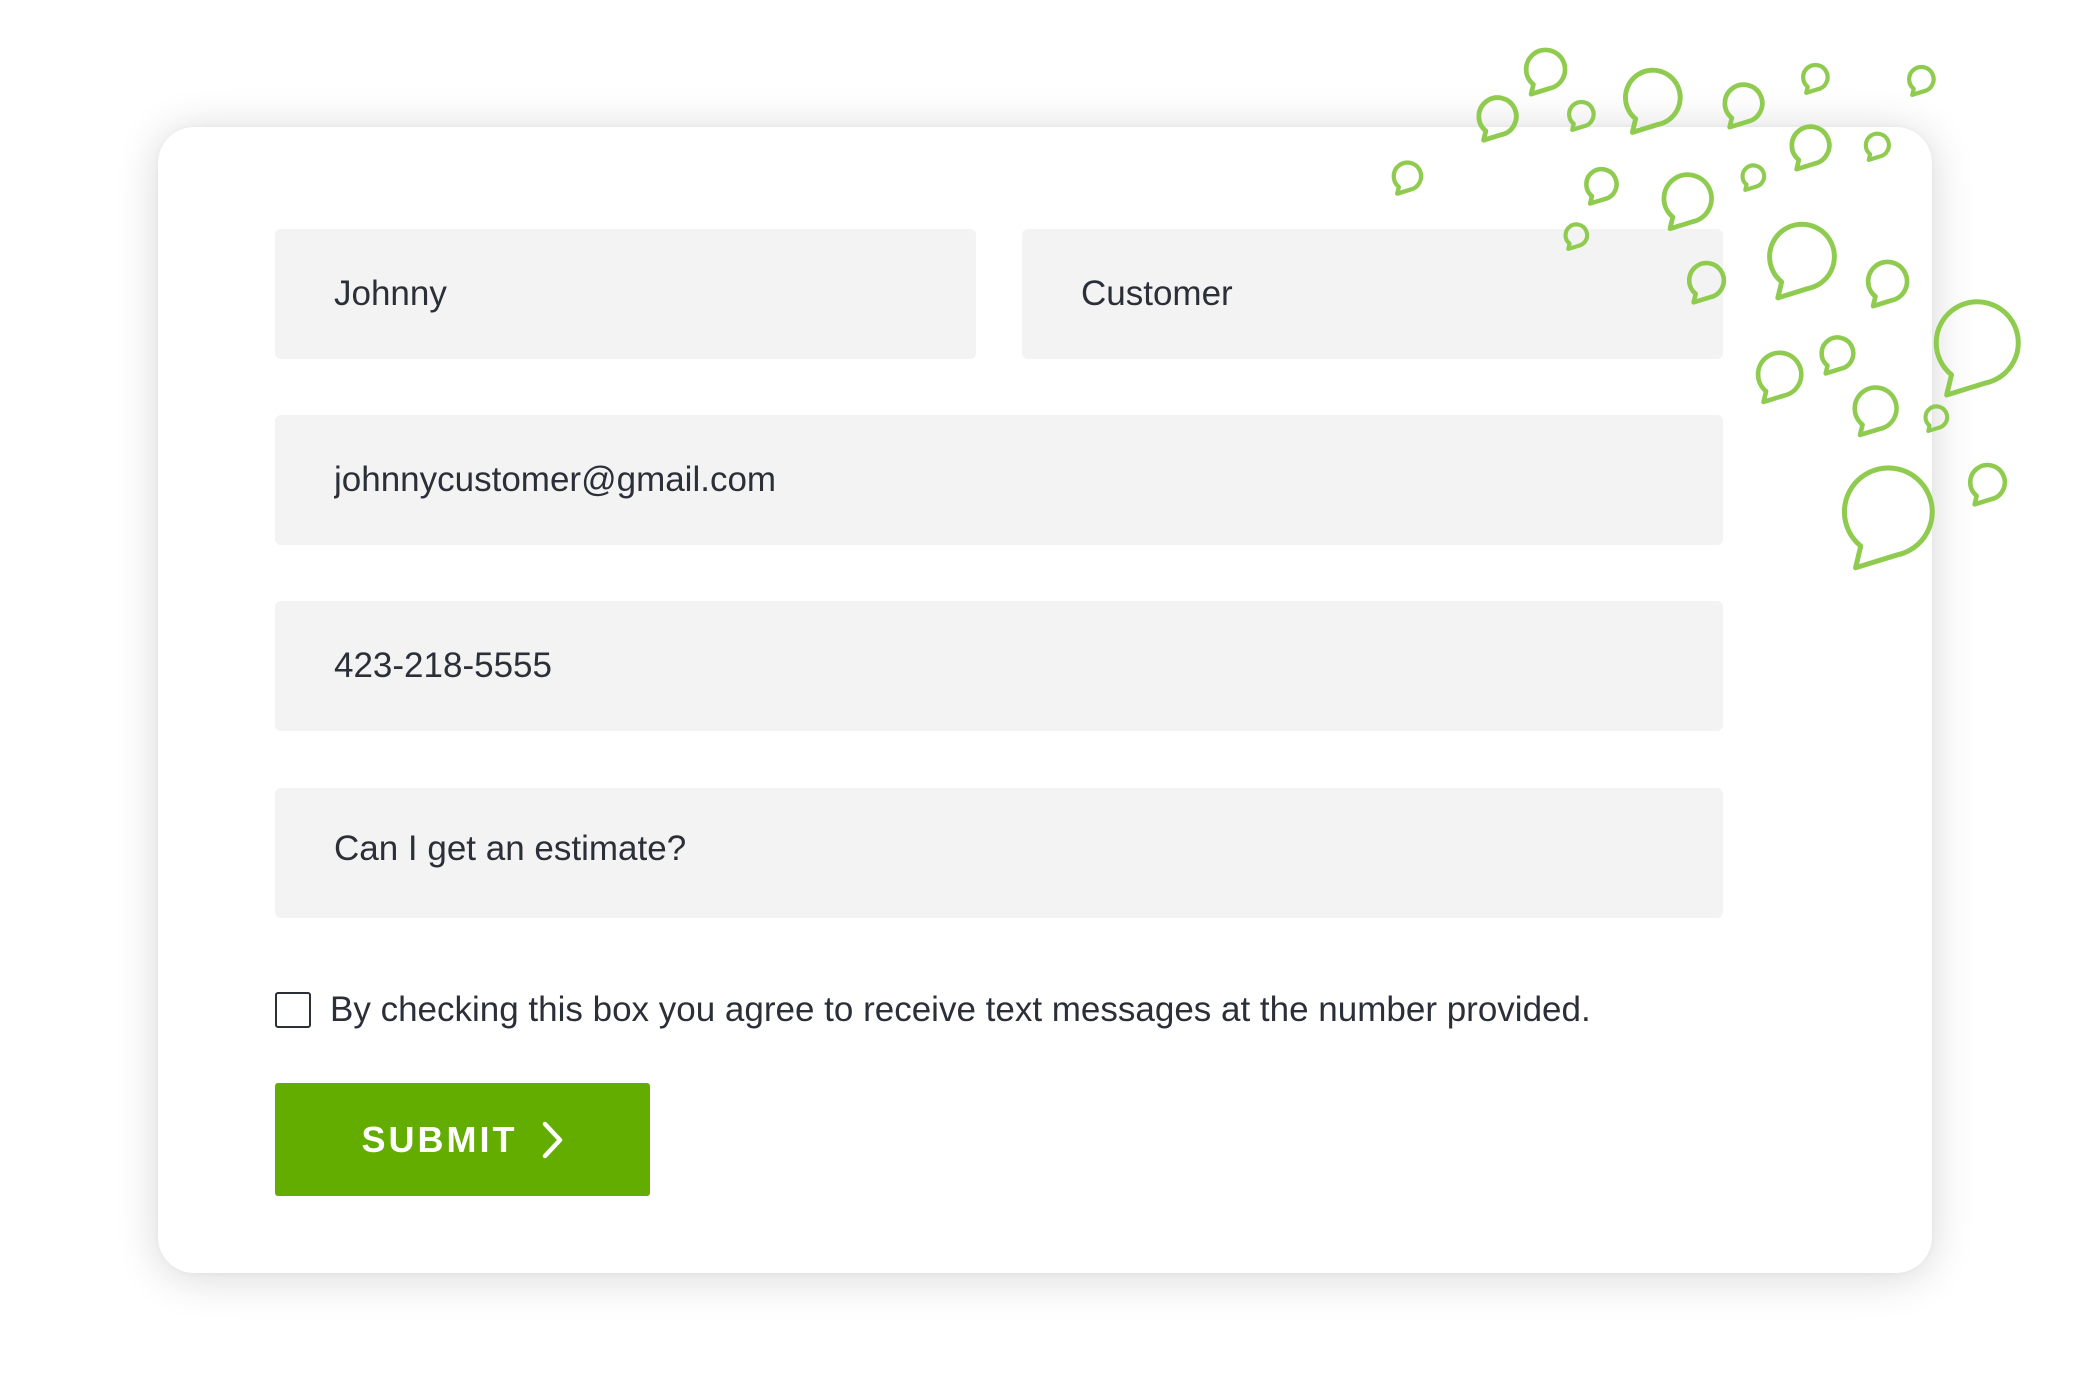  I want to click on phone-input, so click(1028, 666).